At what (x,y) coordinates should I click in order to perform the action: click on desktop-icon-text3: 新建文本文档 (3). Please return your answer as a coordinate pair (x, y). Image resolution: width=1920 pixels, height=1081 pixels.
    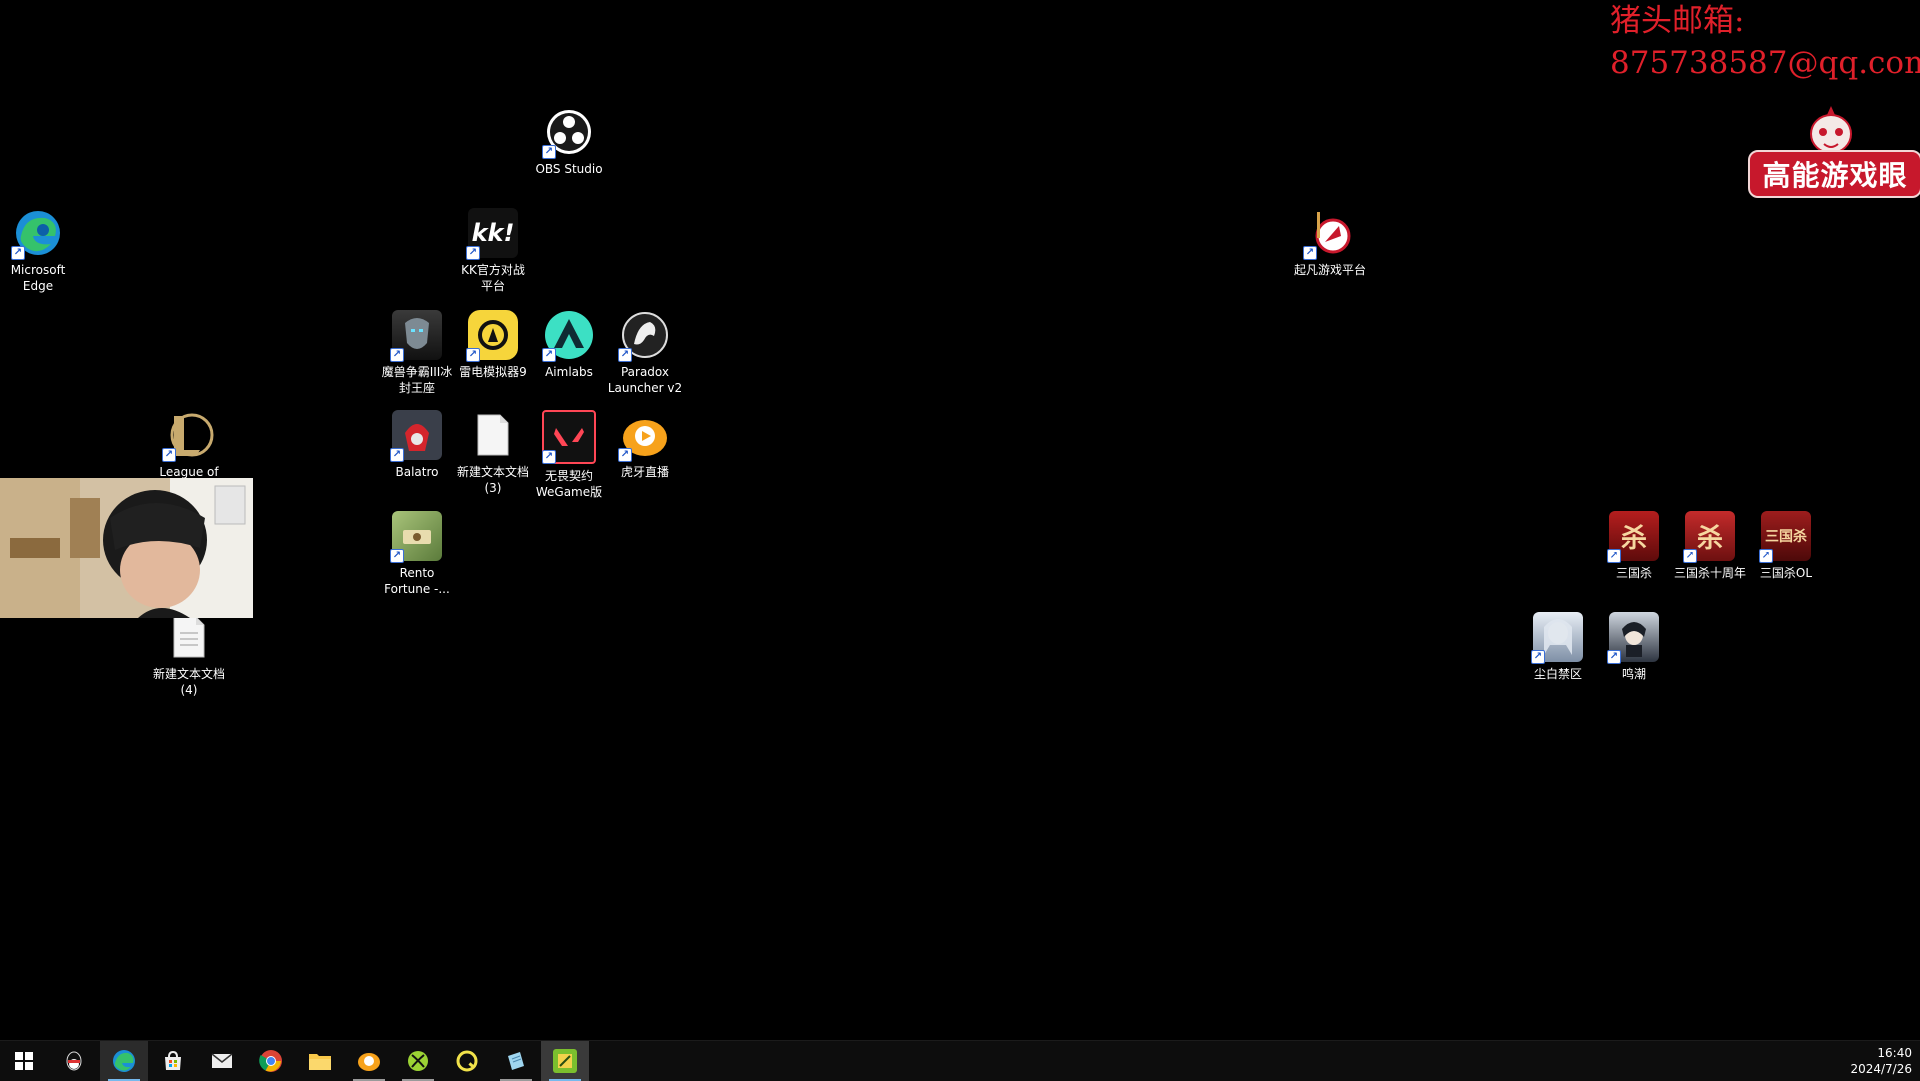
    Looking at the image, I should click on (493, 453).